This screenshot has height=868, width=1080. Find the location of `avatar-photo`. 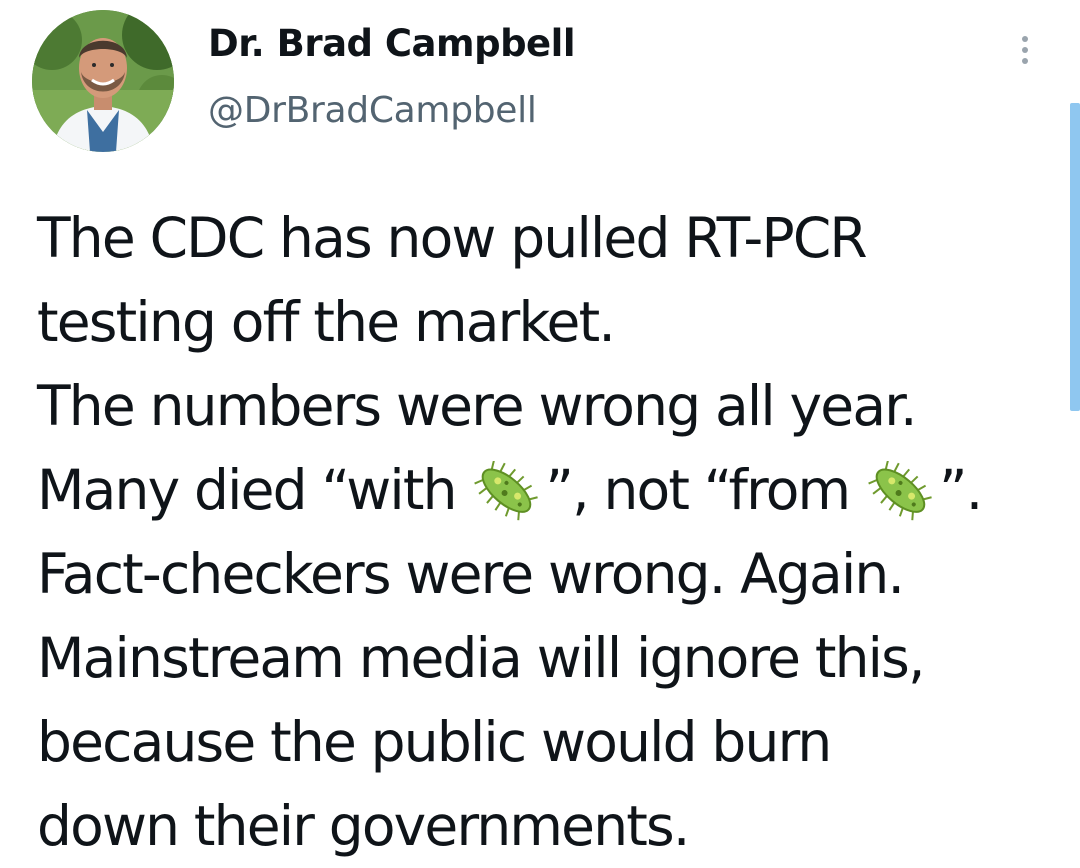

avatar-photo is located at coordinates (103, 81).